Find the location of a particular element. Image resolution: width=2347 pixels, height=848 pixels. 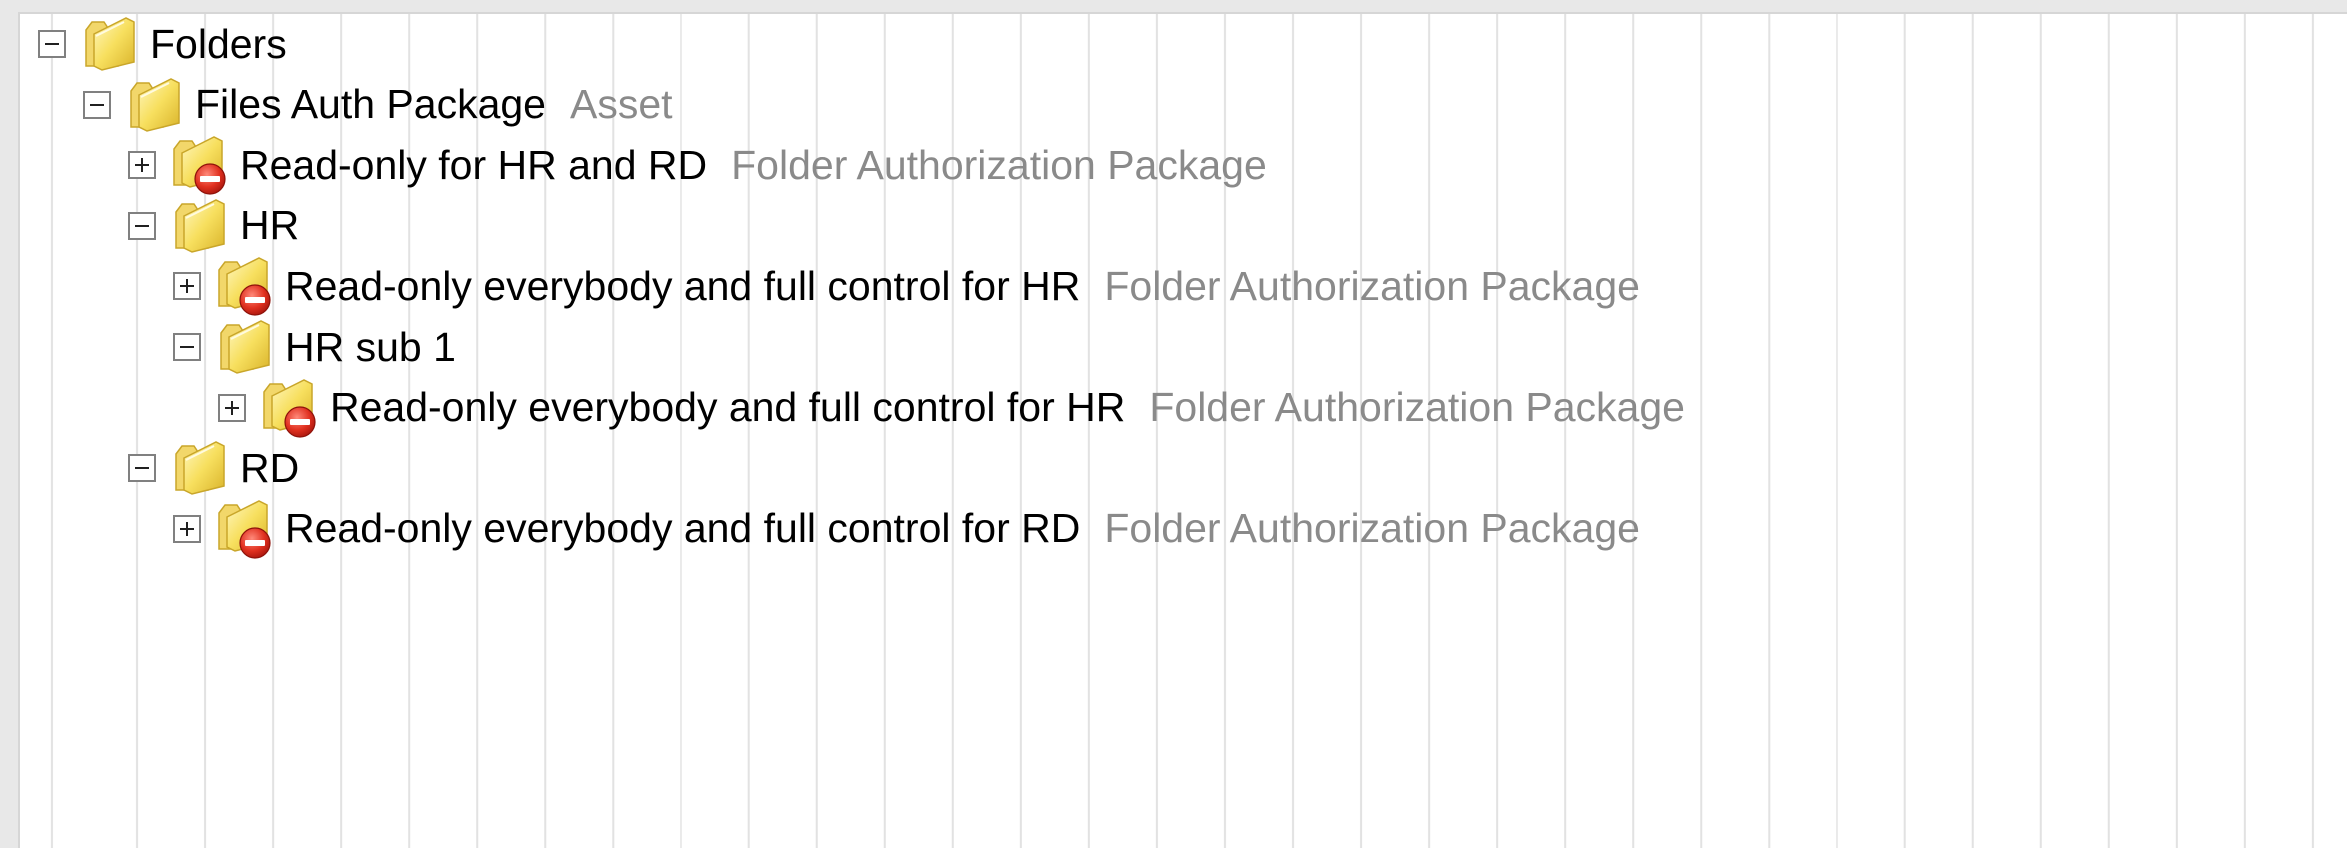

node-label: Read-only for HR and RD is located at coordinates (474, 164).